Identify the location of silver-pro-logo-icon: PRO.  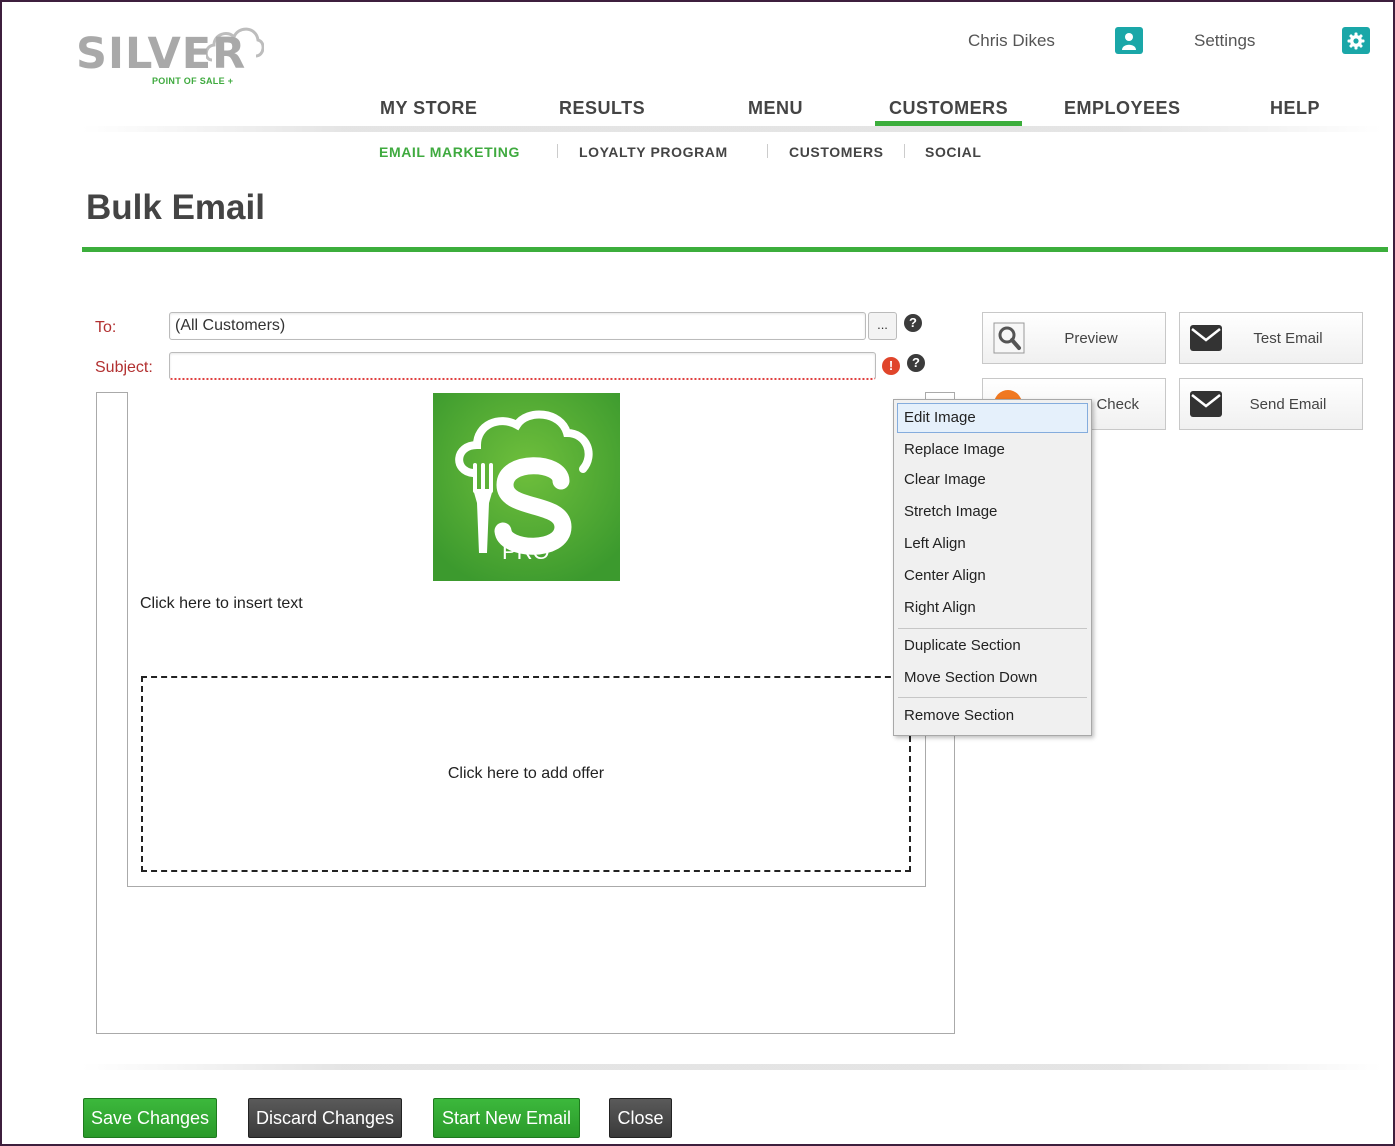
(524, 487).